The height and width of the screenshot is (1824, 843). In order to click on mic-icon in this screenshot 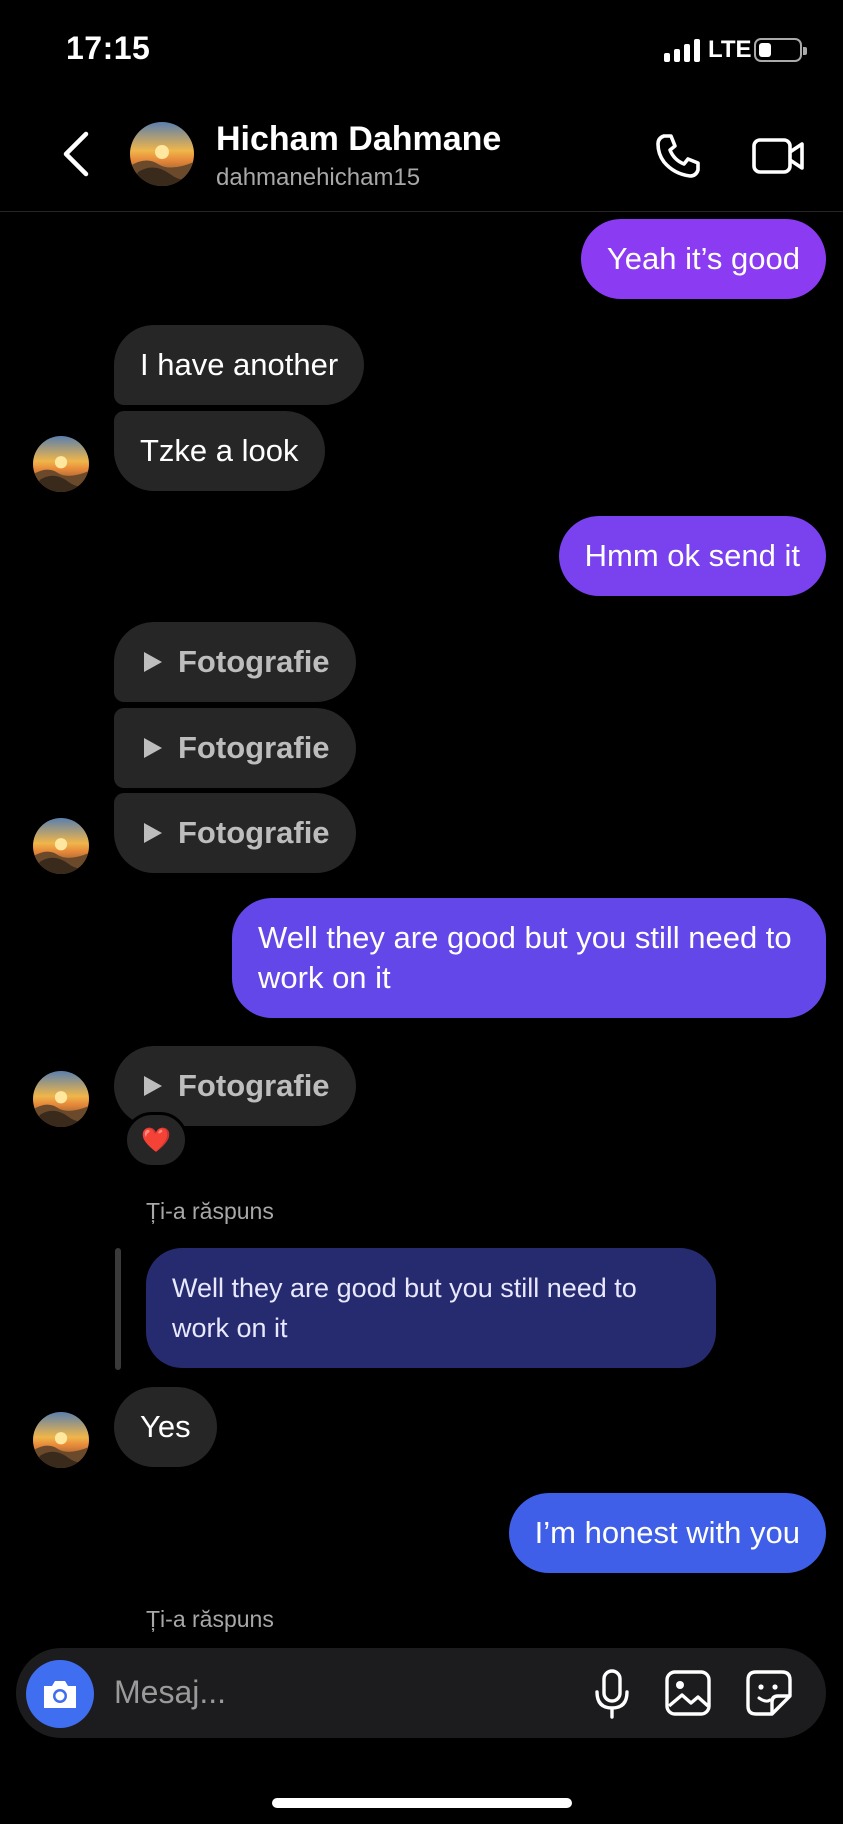, I will do `click(612, 1694)`.